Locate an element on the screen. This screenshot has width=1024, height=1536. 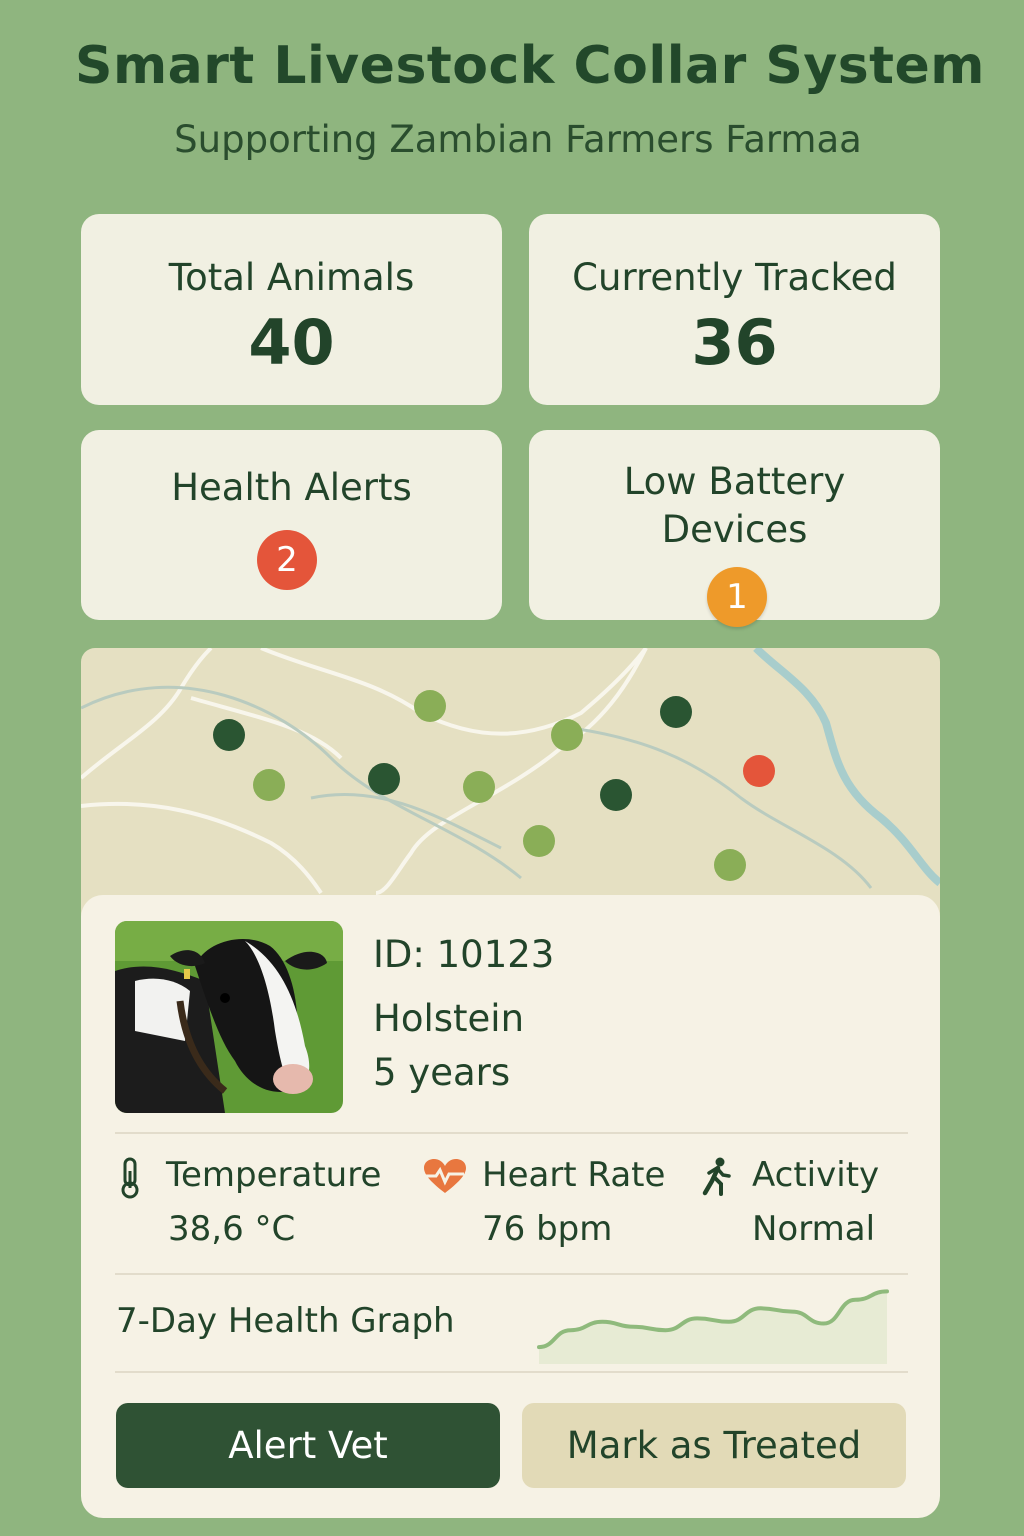
activity-label: Activity is located at coordinates (816, 1175).